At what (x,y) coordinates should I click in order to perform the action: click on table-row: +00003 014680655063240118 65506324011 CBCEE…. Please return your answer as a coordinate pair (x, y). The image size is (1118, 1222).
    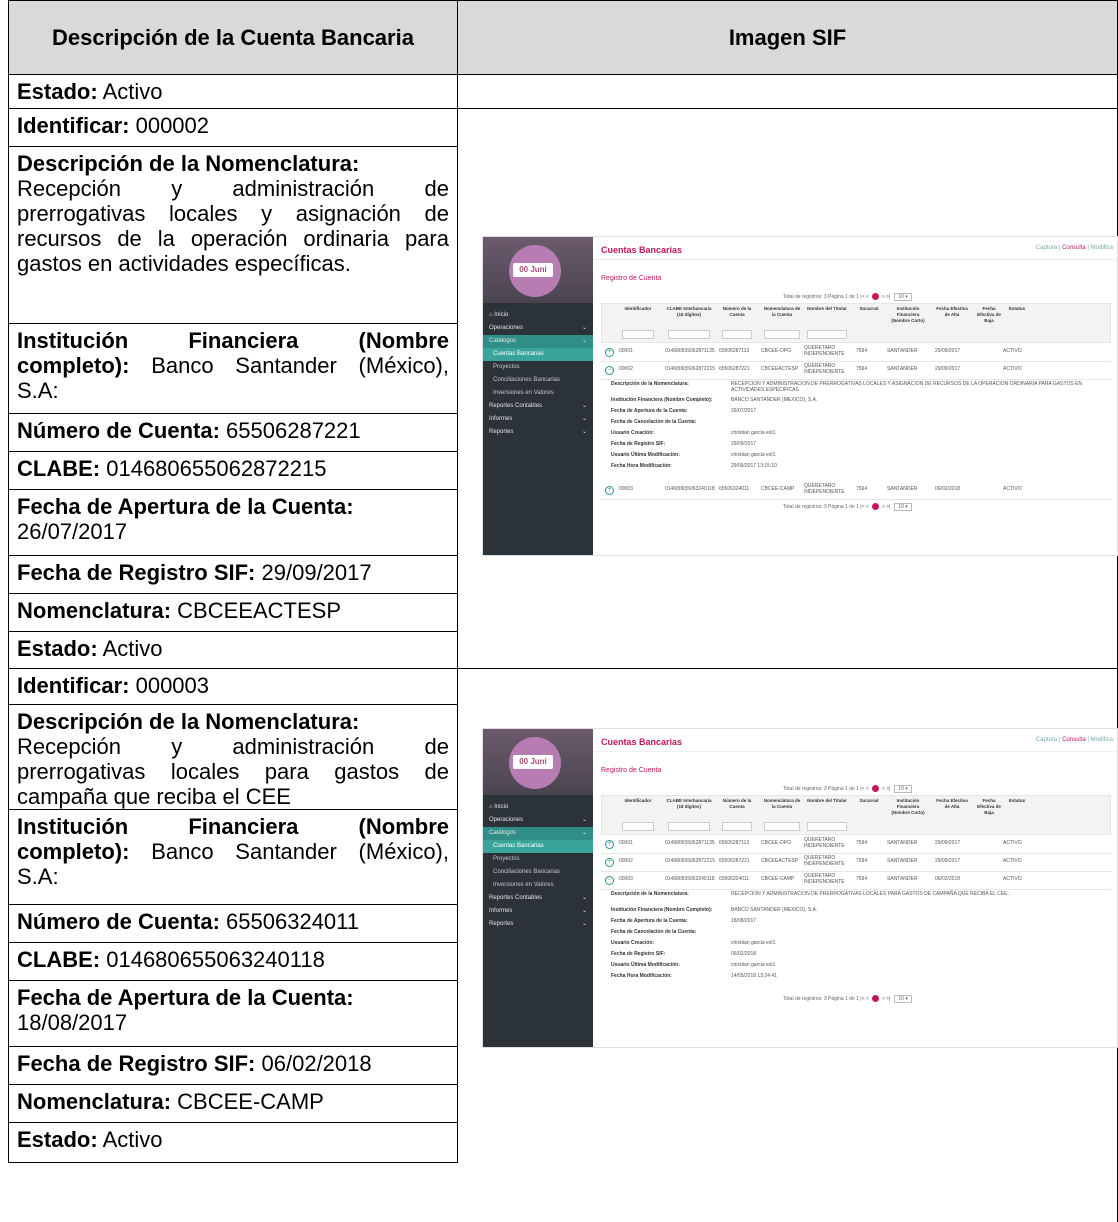
    Looking at the image, I should click on (856, 490).